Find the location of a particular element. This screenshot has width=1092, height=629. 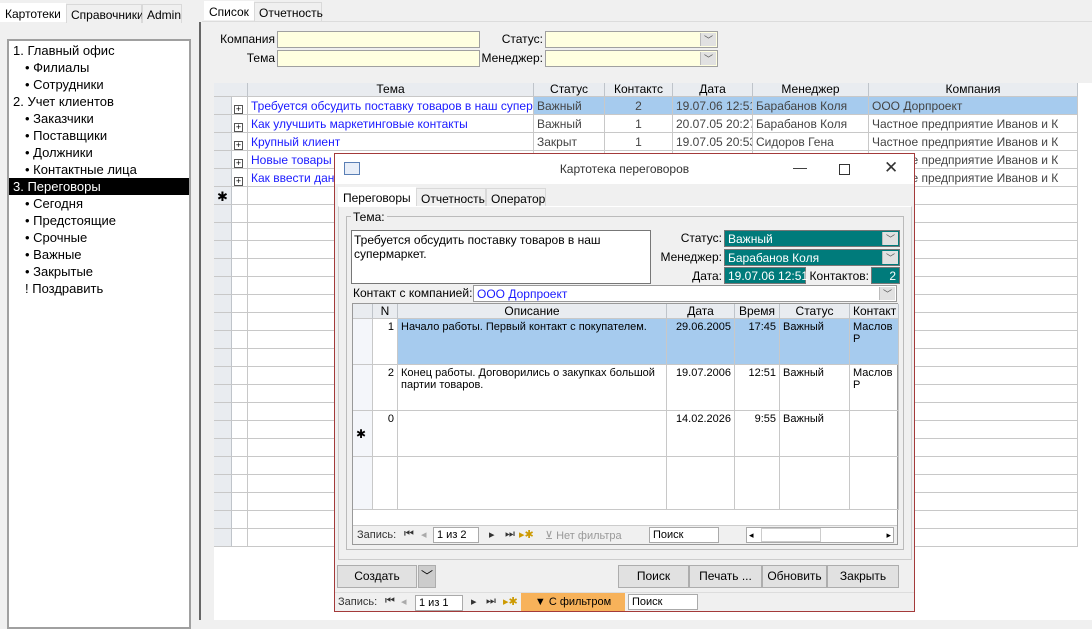

column-header: Менеджер is located at coordinates (811, 90).